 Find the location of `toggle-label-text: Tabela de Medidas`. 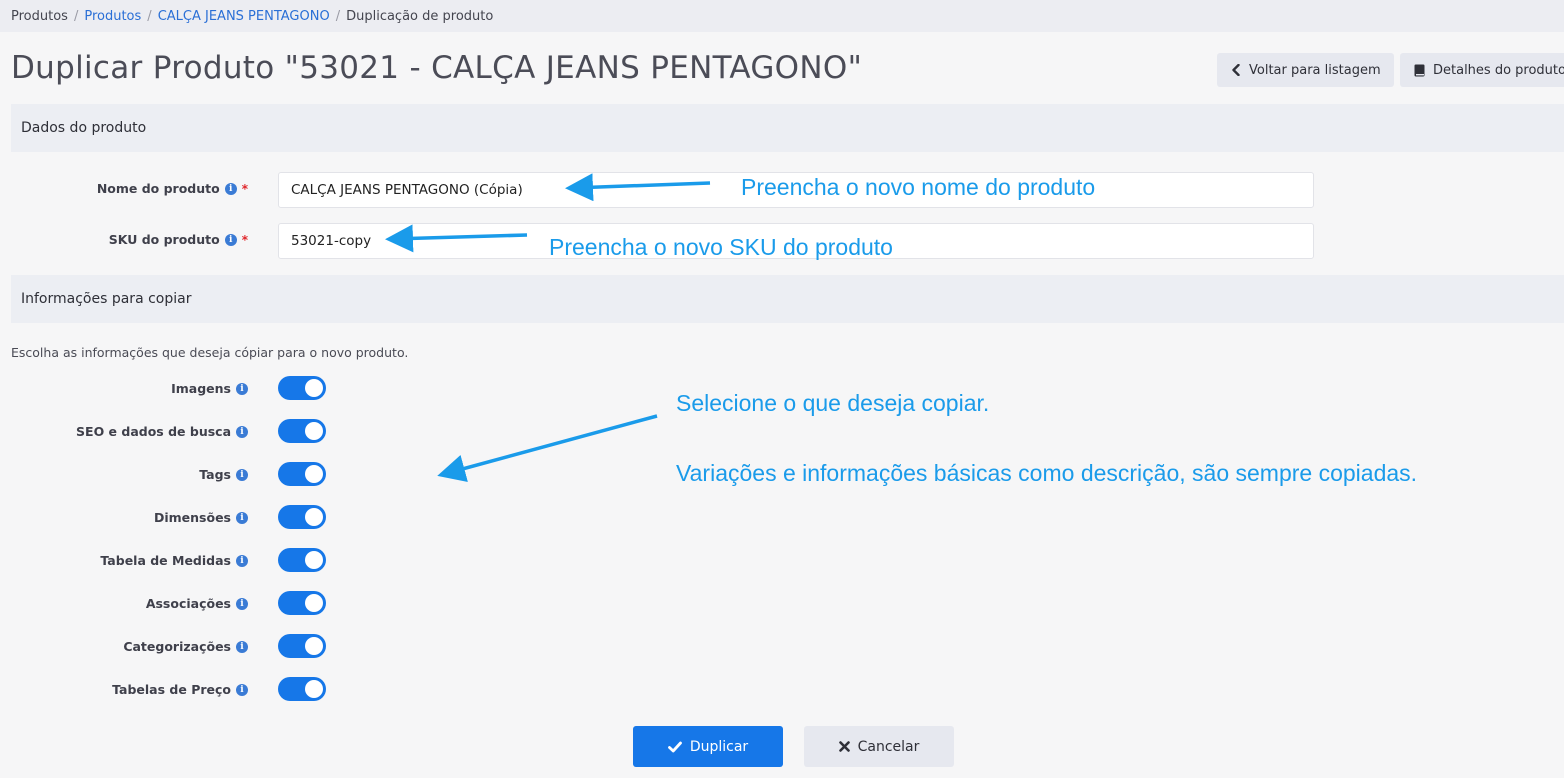

toggle-label-text: Tabela de Medidas is located at coordinates (165, 560).